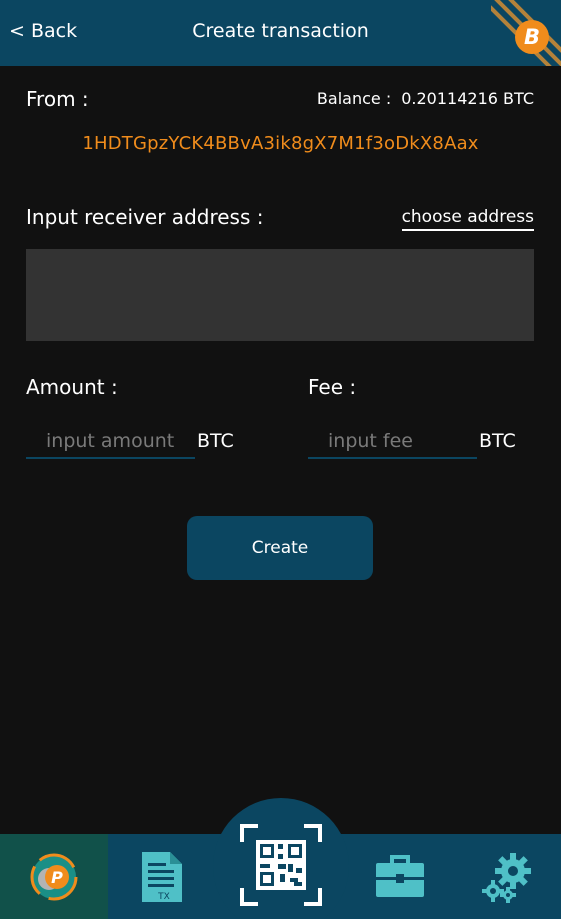  What do you see at coordinates (392, 442) in the screenshot?
I see `fee-input` at bounding box center [392, 442].